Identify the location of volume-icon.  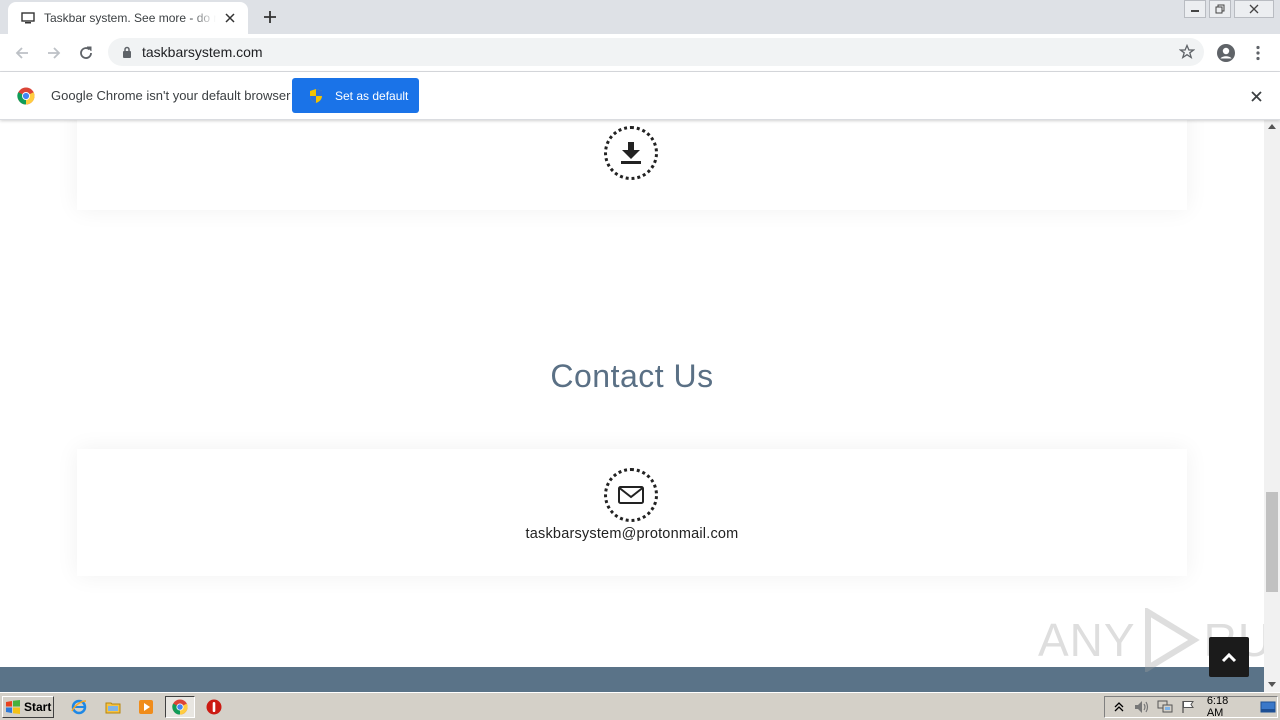
(1142, 707).